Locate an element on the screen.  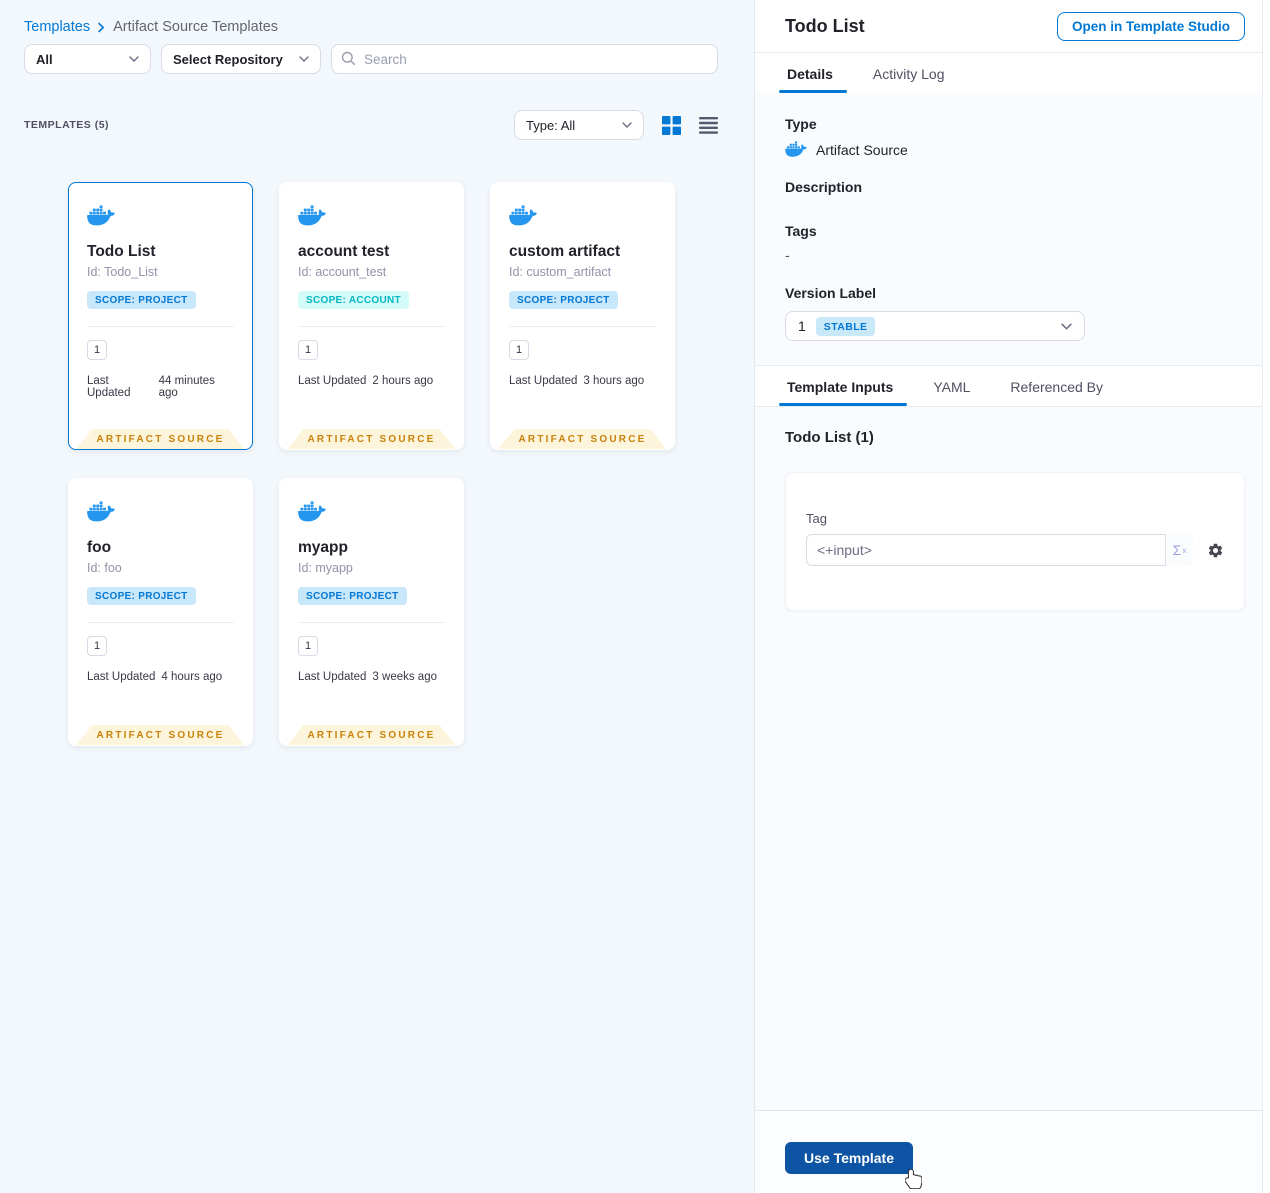
search-box is located at coordinates (524, 59).